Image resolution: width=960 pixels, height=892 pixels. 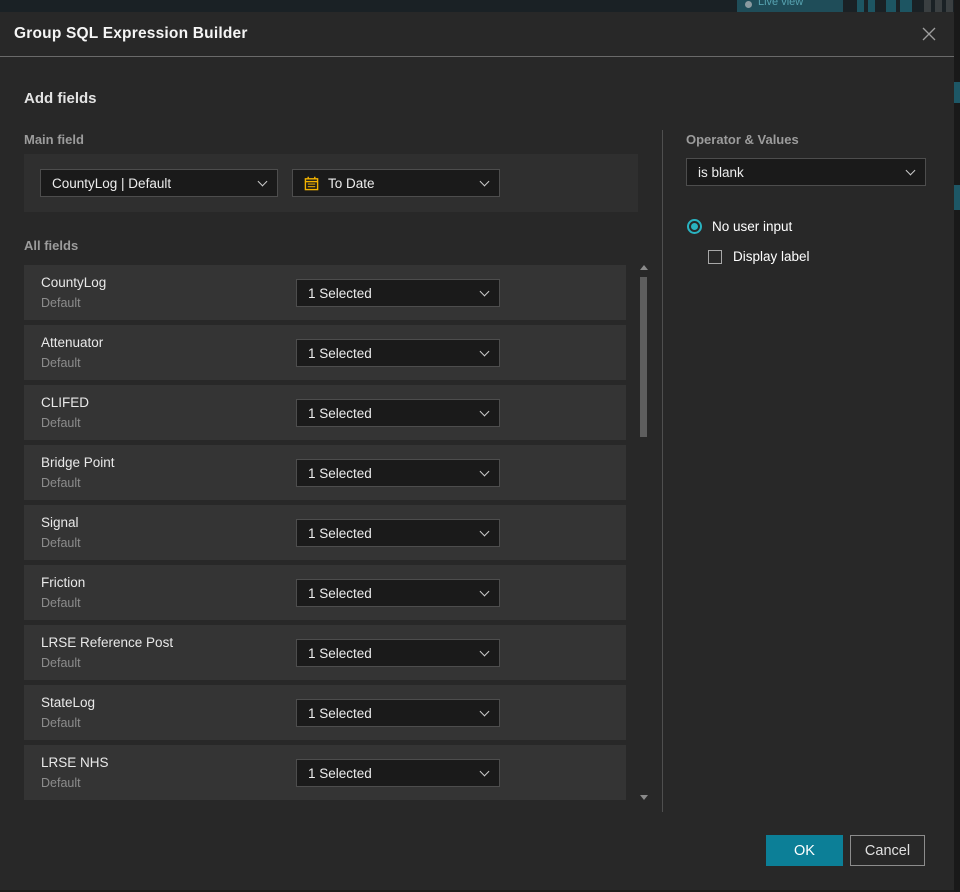 I want to click on live-status-dot-icon, so click(x=748, y=4).